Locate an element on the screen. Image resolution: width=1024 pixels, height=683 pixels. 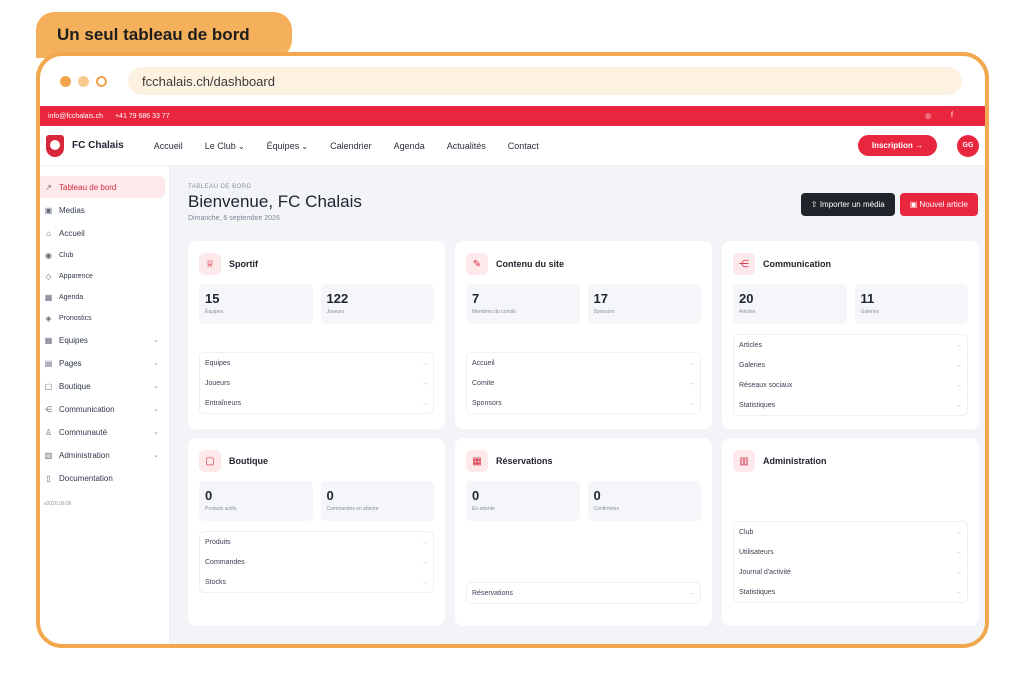
sidebar-item-documentation: ▯ Documentation is located at coordinates (102, 478).